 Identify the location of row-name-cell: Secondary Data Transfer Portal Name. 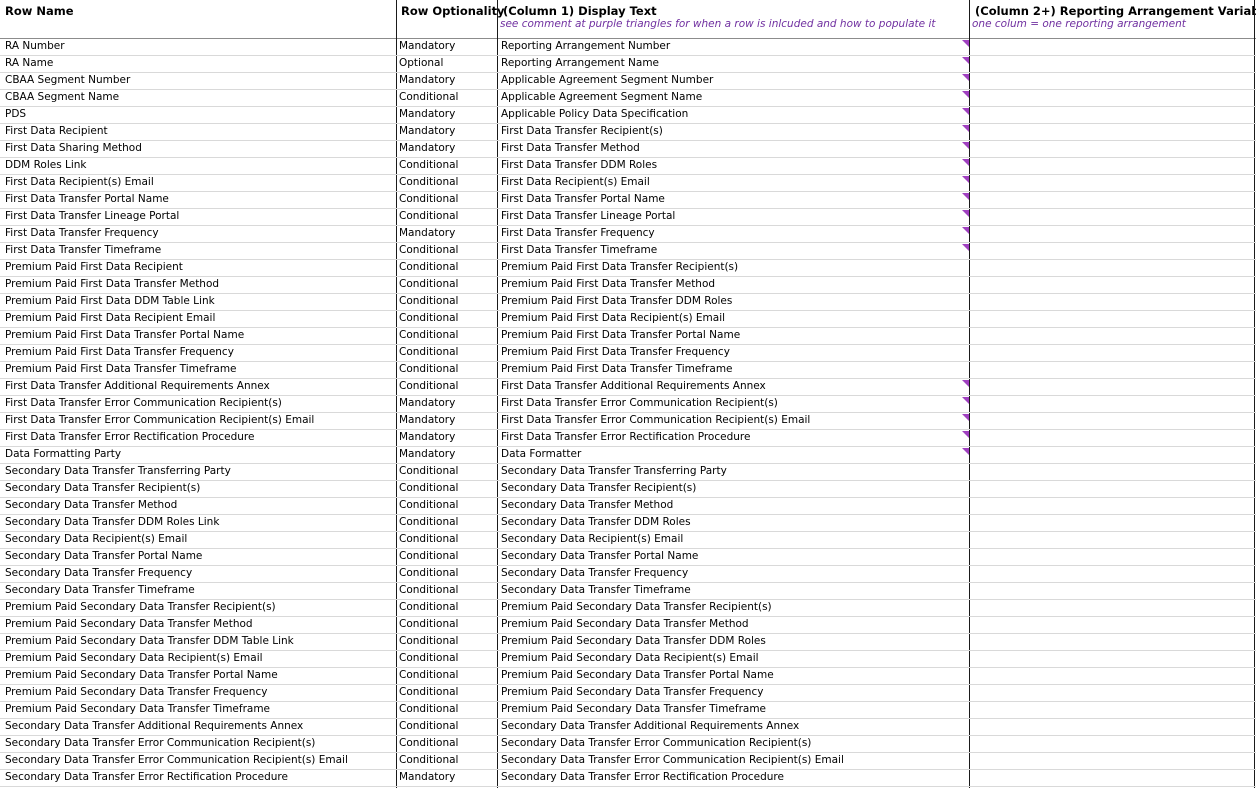
(199, 556).